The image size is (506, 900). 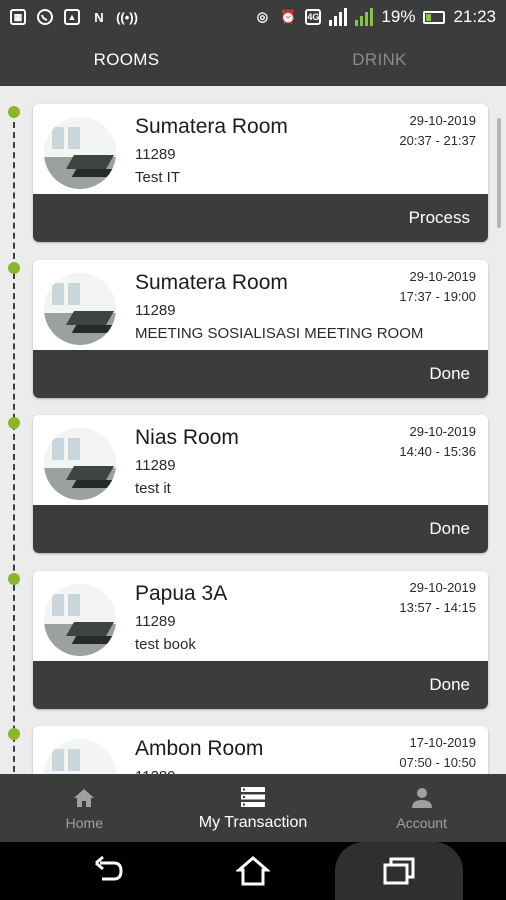 I want to click on booking-time: 20:37 - 21:37, so click(x=437, y=140).